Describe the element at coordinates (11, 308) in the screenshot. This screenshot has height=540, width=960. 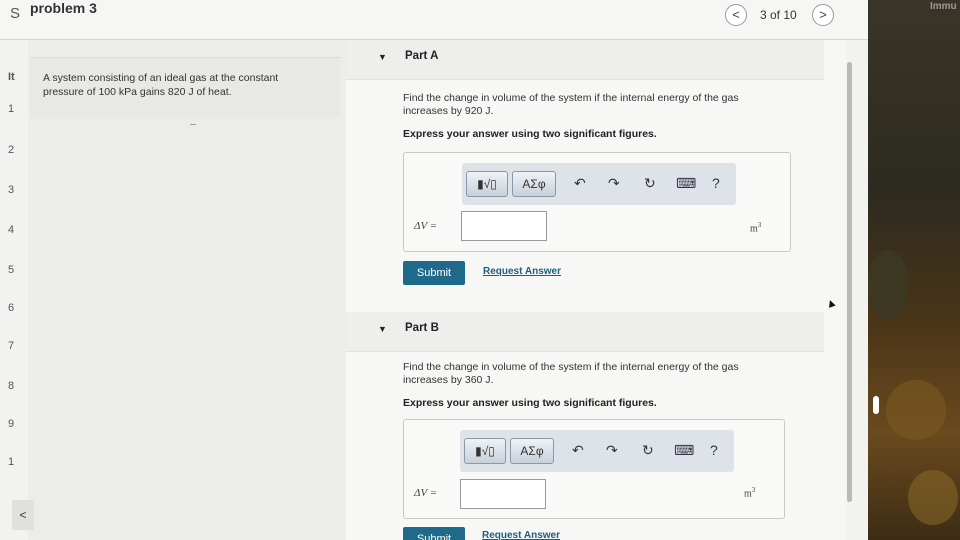
I see `item-number: 6` at that location.